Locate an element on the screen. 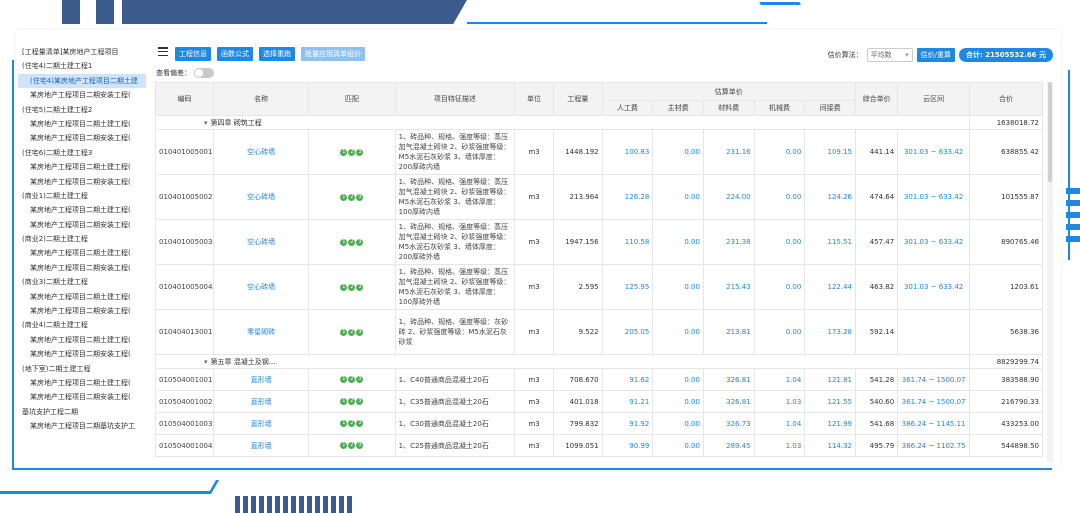  batch-apply-button: 批量应用清单组价 is located at coordinates (333, 54).